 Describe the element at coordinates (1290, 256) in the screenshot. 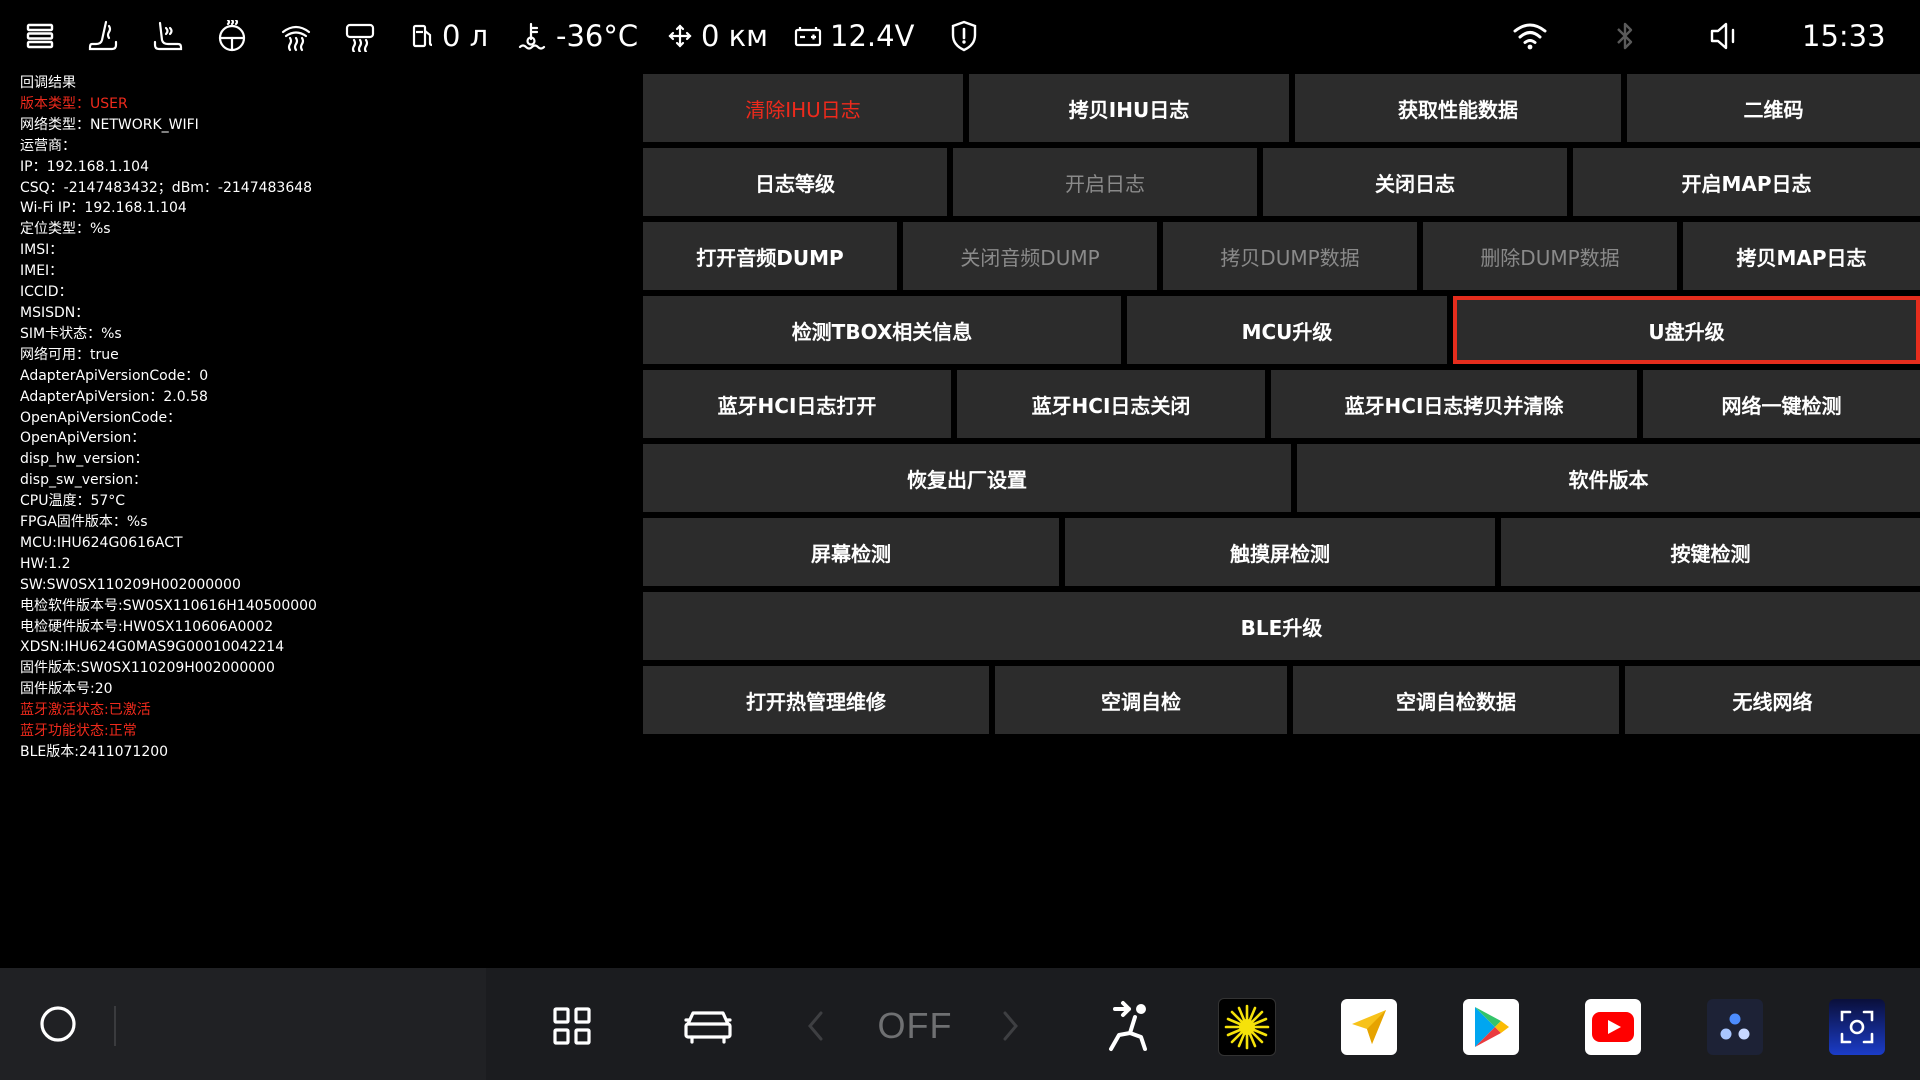

I see `menu-button: 拷贝DUMP数据` at that location.